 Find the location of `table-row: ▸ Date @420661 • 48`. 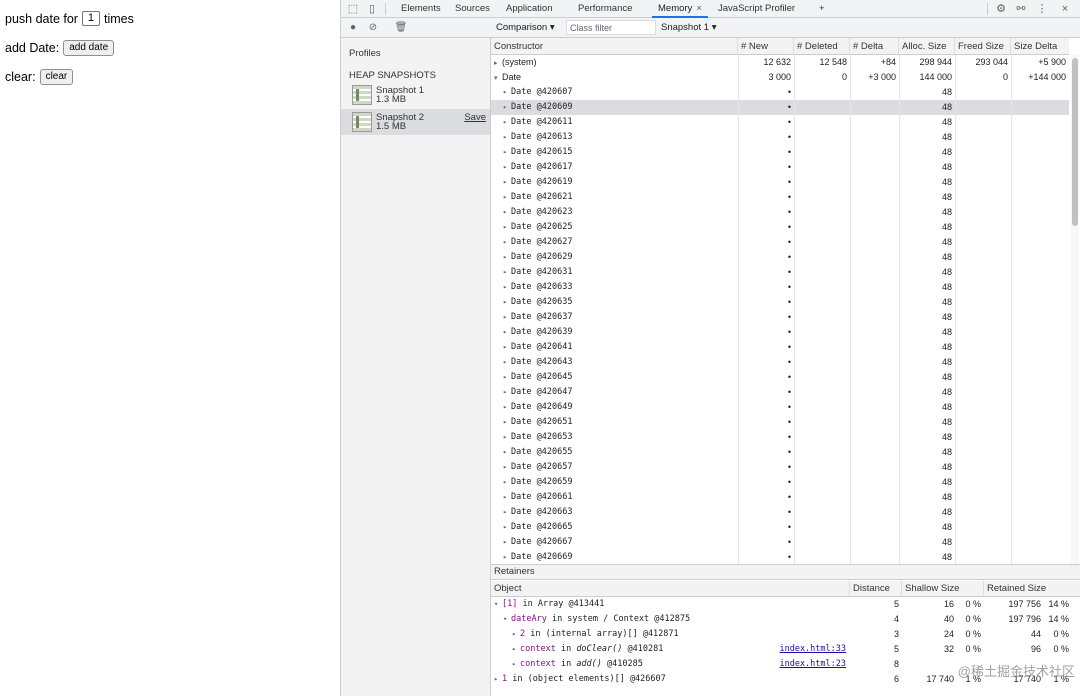

table-row: ▸ Date @420661 • 48 is located at coordinates (780, 497).